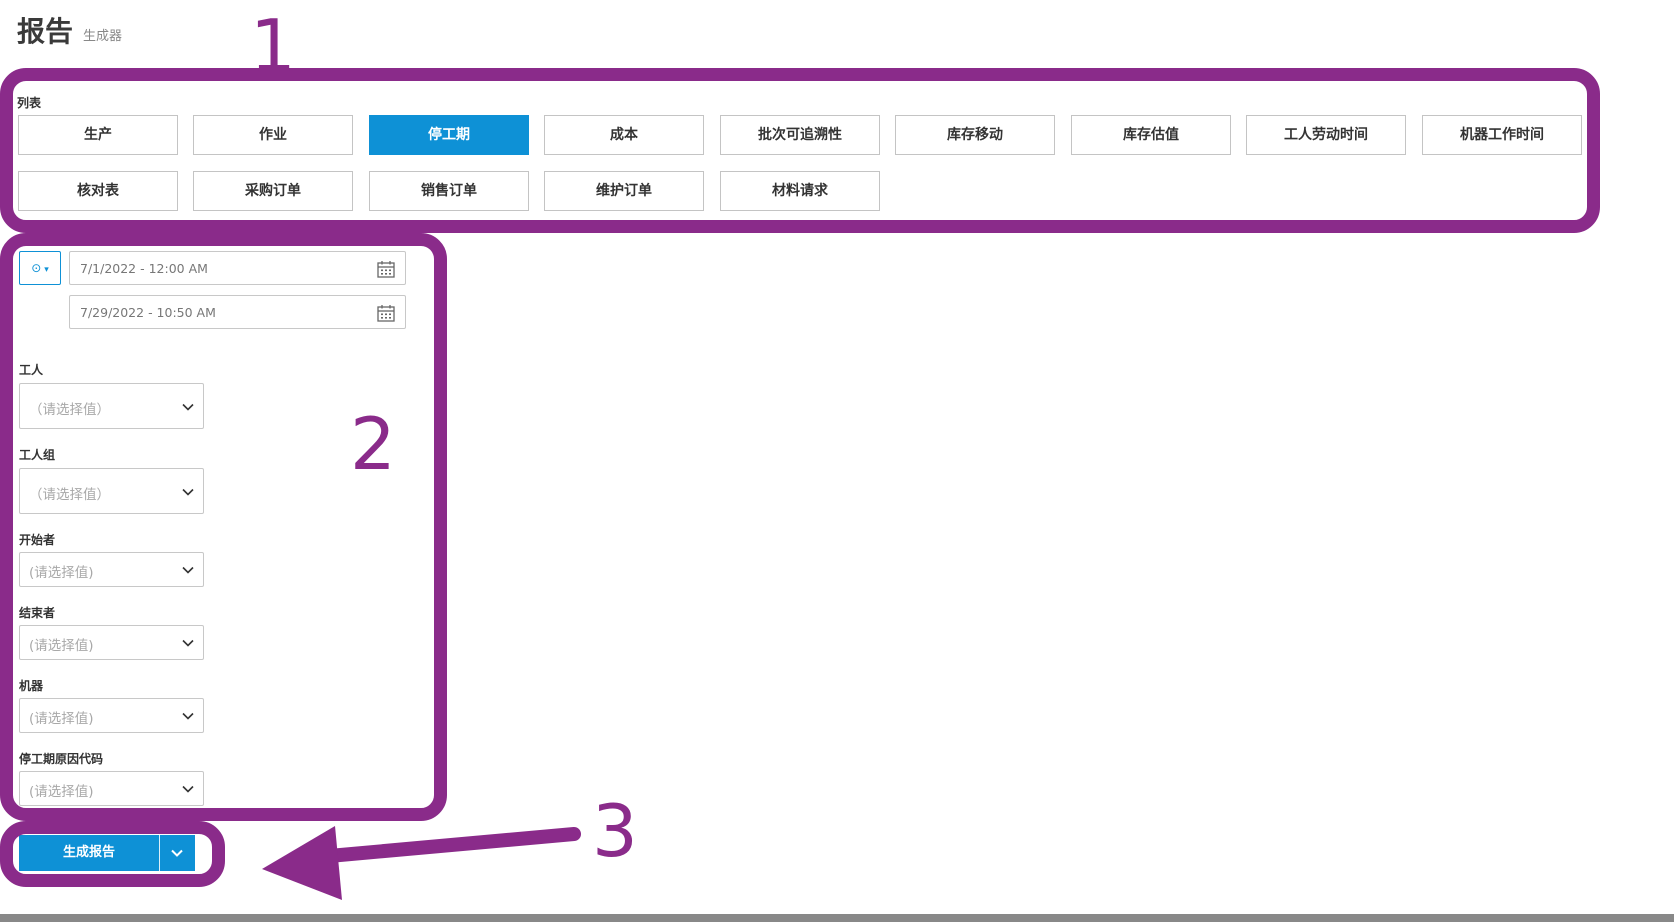 The width and height of the screenshot is (1674, 922). What do you see at coordinates (421, 863) in the screenshot?
I see `annotation-arrow` at bounding box center [421, 863].